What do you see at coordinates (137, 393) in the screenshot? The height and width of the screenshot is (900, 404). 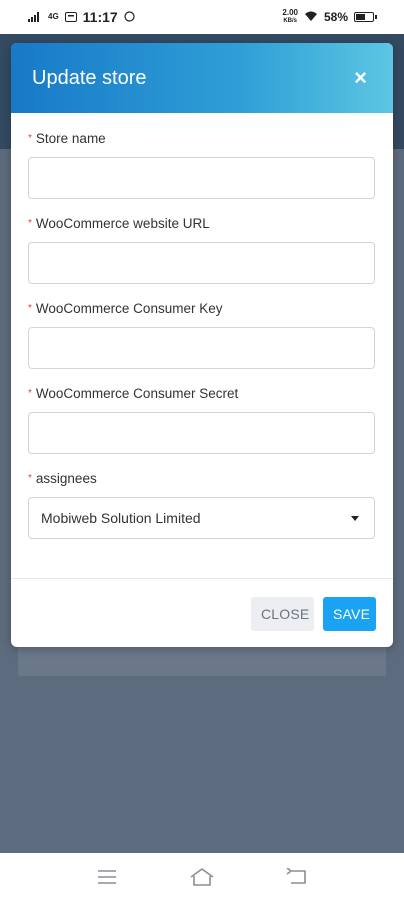 I see `consumer-secret-label-text: WooCommerce Consumer Secret` at bounding box center [137, 393].